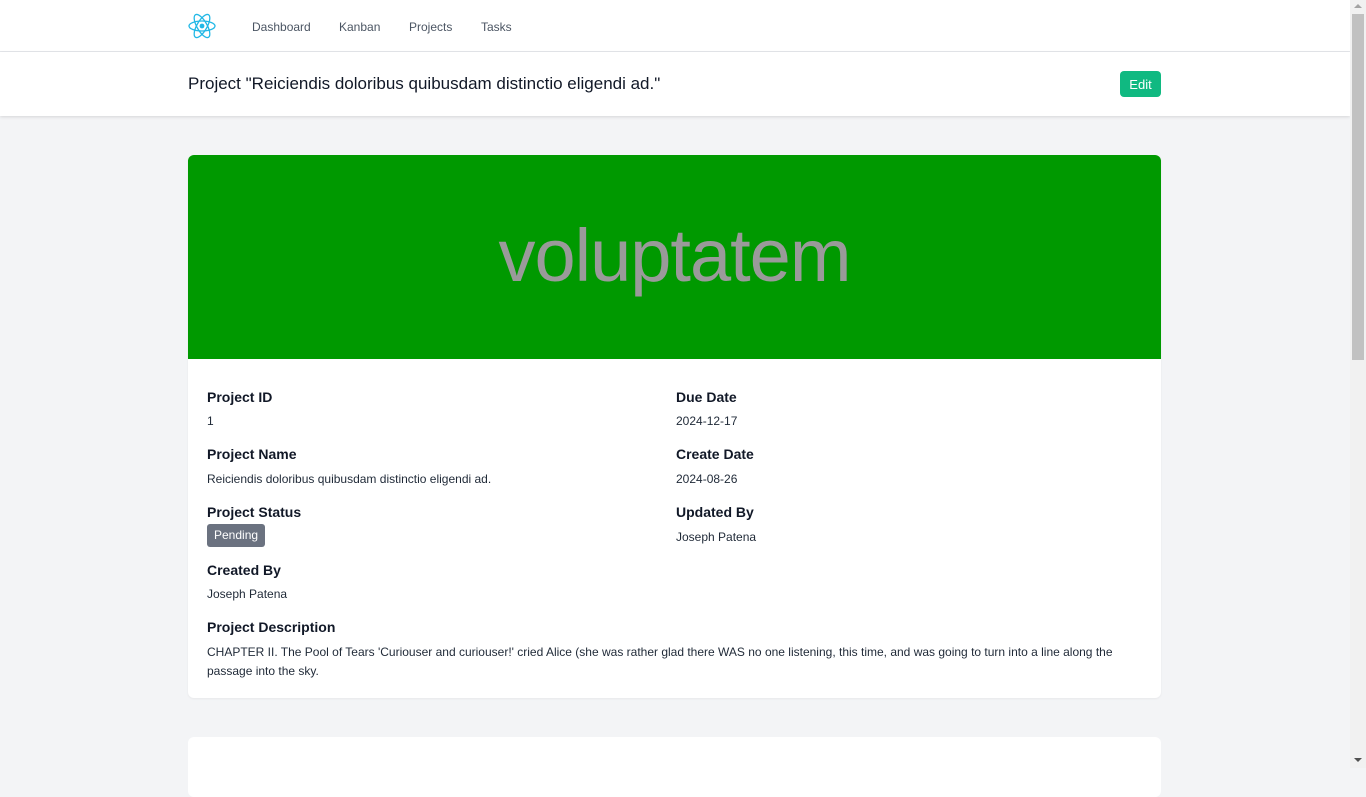 Image resolution: width=1366 pixels, height=797 pixels. What do you see at coordinates (252, 454) in the screenshot?
I see `project-name-label: Project Name` at bounding box center [252, 454].